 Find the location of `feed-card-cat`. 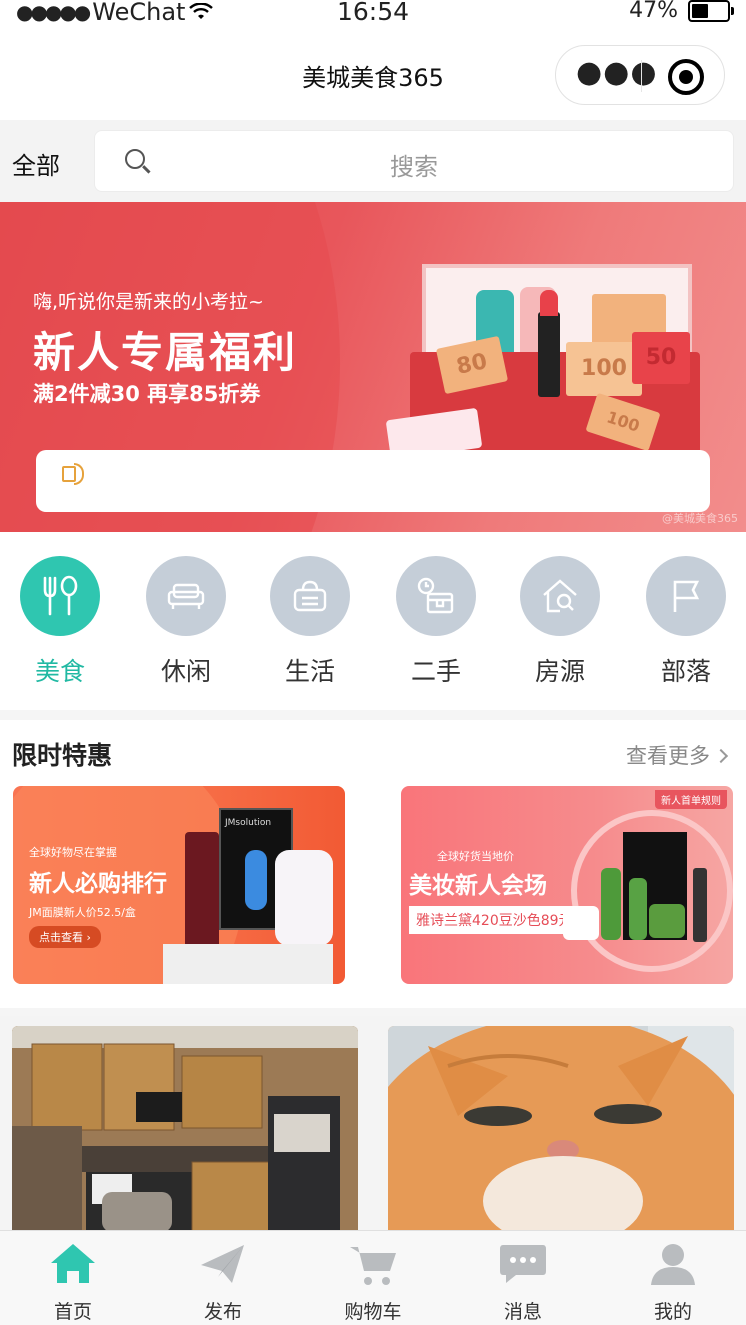

feed-card-cat is located at coordinates (561, 1136).